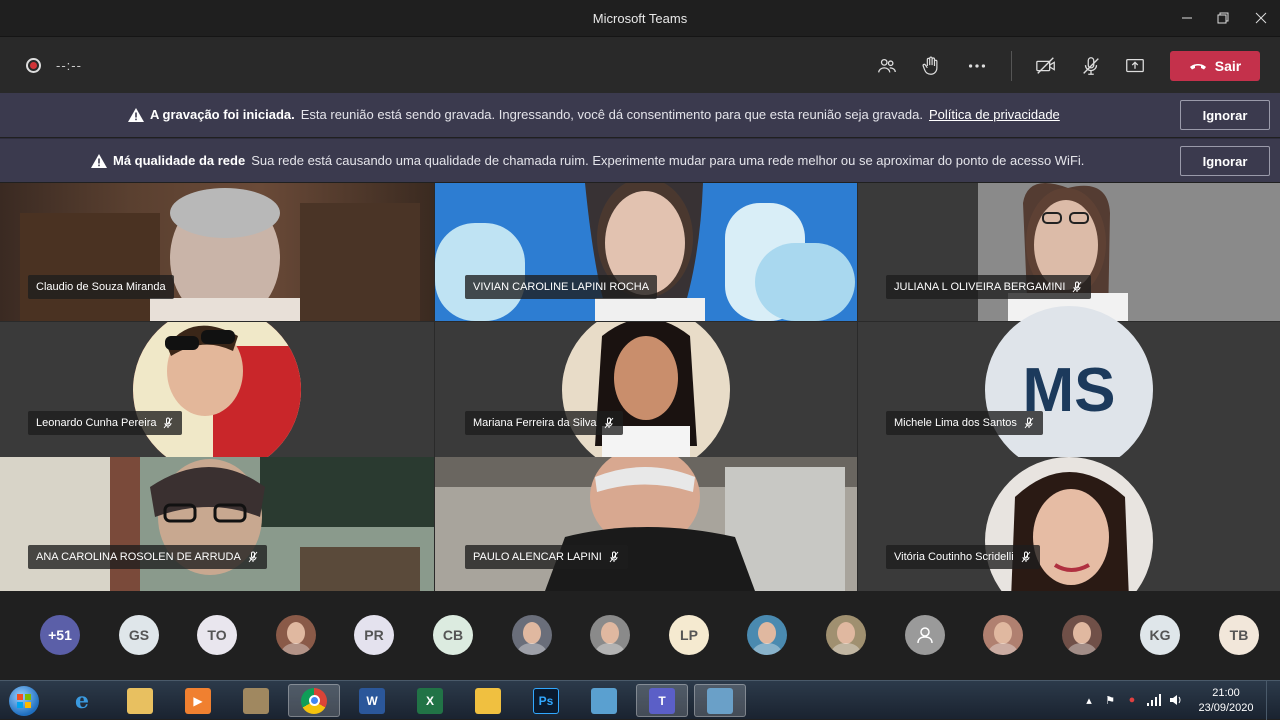 The image size is (1280, 720). I want to click on camera-off-icon, so click(1046, 66).